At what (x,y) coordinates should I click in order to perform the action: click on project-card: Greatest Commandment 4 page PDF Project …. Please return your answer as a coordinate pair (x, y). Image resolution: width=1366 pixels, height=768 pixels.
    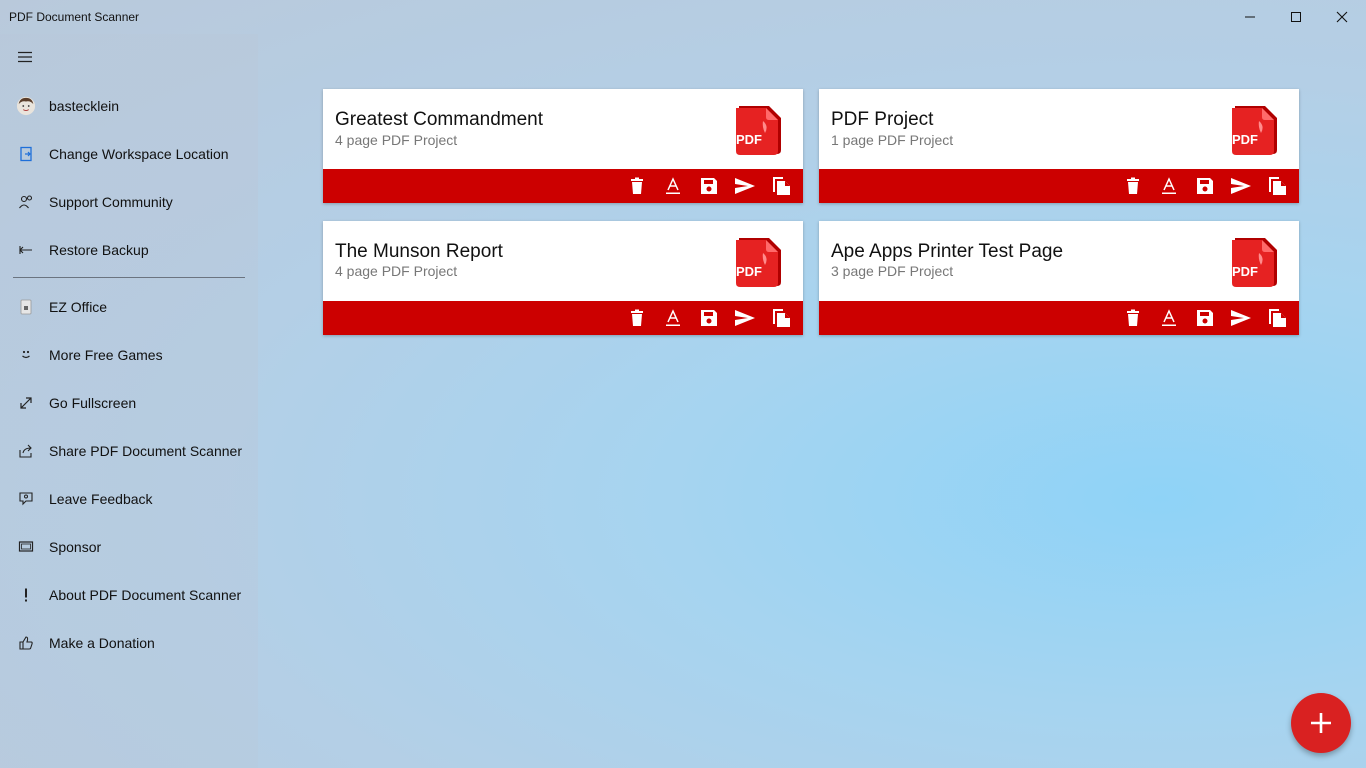
    Looking at the image, I should click on (563, 146).